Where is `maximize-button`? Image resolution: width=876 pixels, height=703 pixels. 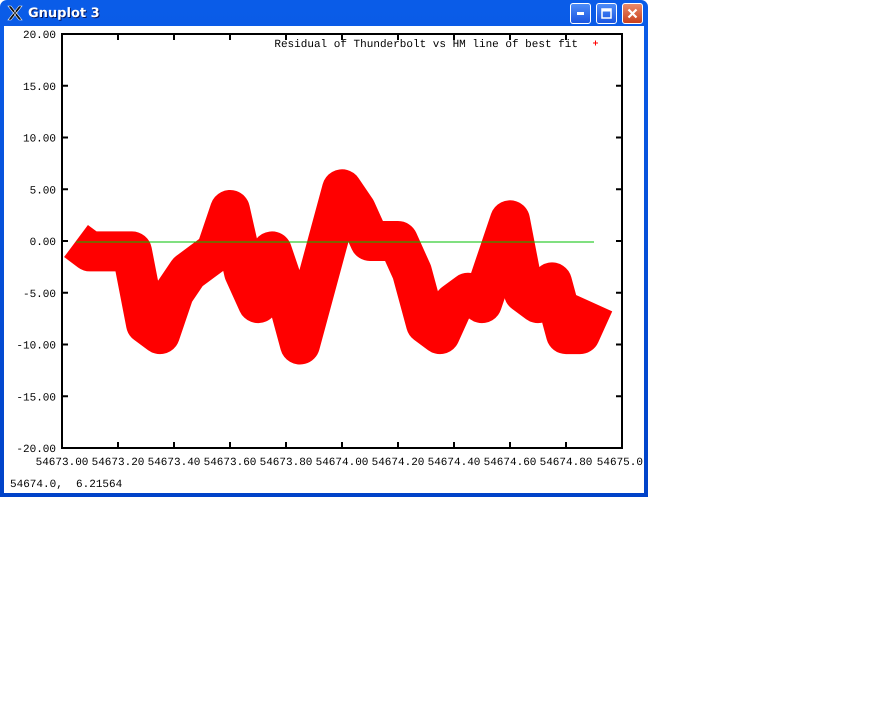
maximize-button is located at coordinates (606, 13).